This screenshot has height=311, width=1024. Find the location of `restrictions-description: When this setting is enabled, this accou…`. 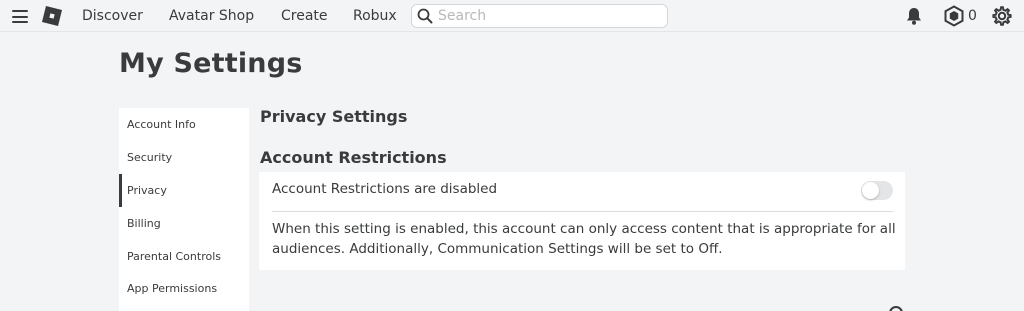

restrictions-description: When this setting is enabled, this accou… is located at coordinates (584, 239).